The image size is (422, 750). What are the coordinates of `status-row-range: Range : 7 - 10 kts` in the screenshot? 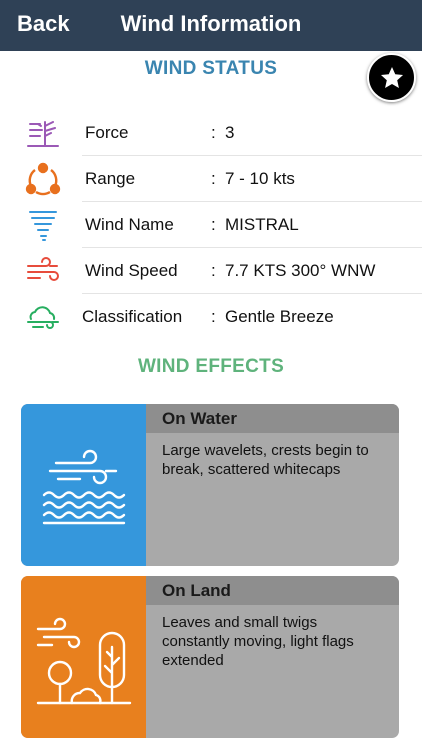 It's located at (211, 179).